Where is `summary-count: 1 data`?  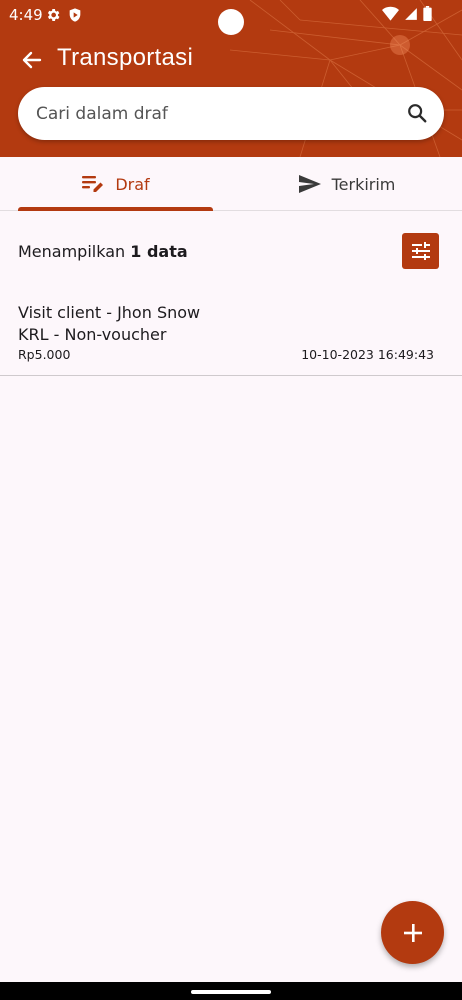 summary-count: 1 data is located at coordinates (159, 251).